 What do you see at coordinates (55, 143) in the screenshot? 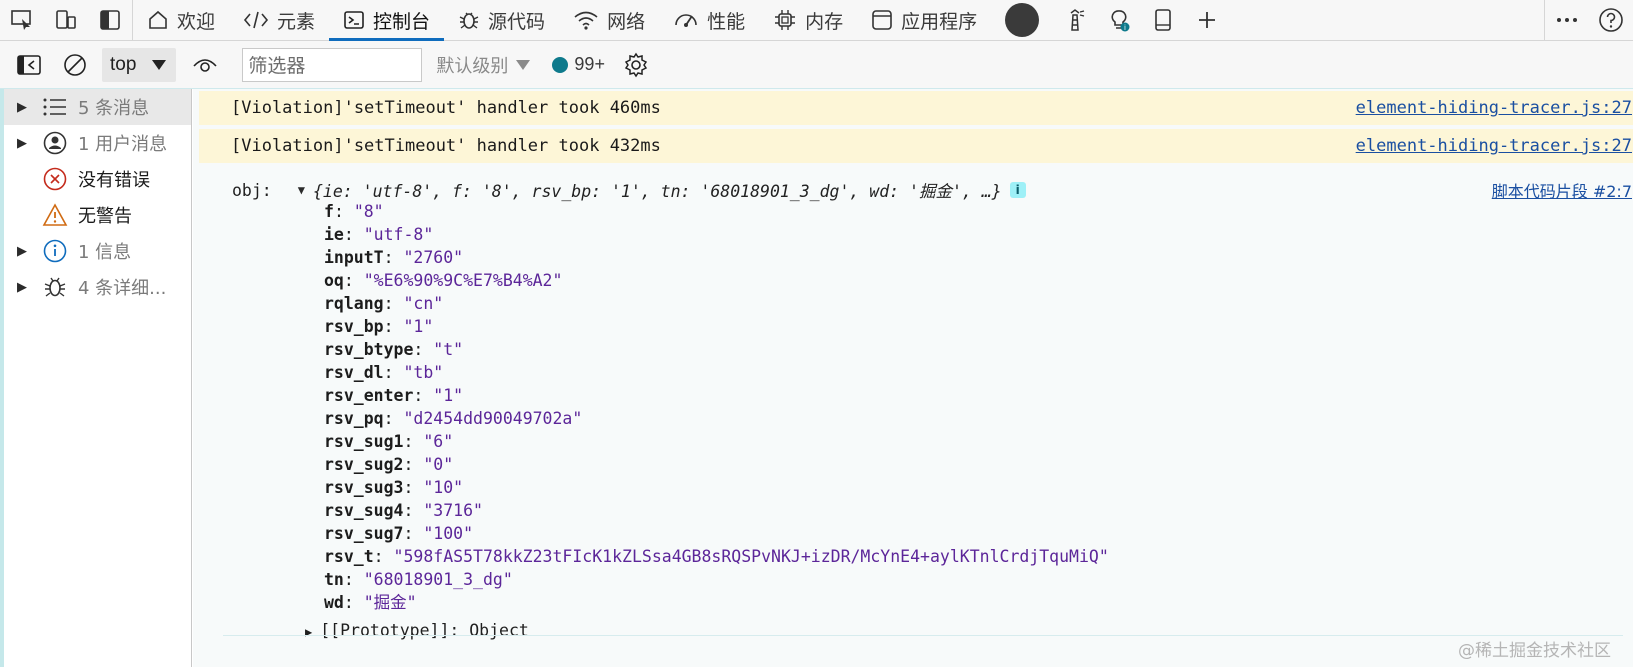
I see `user-icon` at bounding box center [55, 143].